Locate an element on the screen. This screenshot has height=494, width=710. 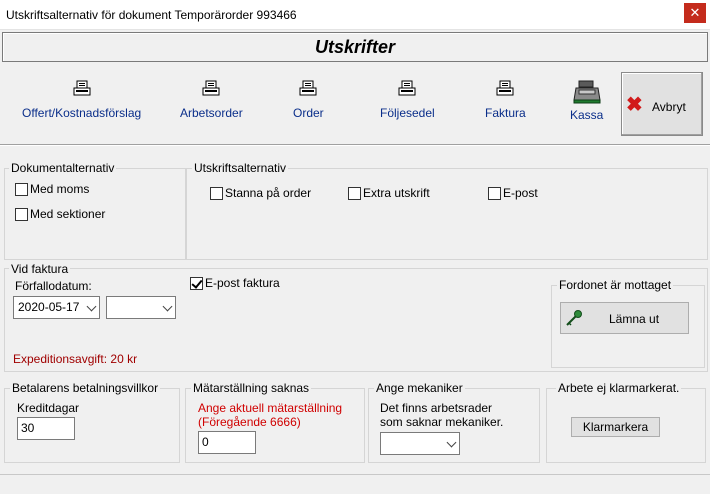
mekaniker-title: Ange mekaniker is located at coordinates (419, 388).